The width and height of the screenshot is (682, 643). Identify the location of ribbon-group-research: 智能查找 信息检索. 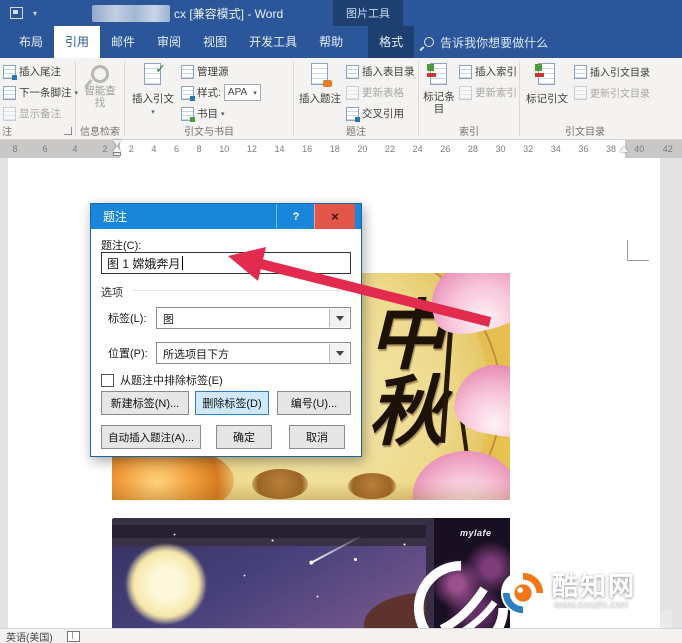
(100, 98).